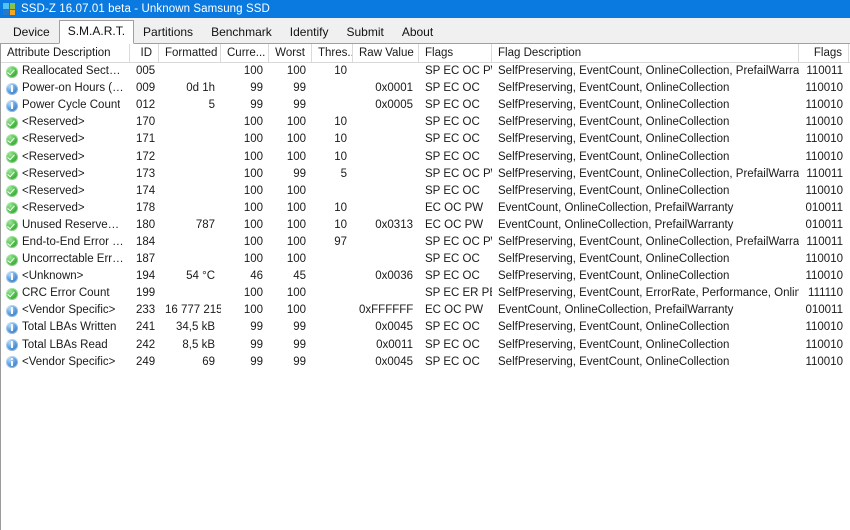 The height and width of the screenshot is (530, 850). Describe the element at coordinates (241, 32) in the screenshot. I see `tab-benchmark: Benchmark` at that location.